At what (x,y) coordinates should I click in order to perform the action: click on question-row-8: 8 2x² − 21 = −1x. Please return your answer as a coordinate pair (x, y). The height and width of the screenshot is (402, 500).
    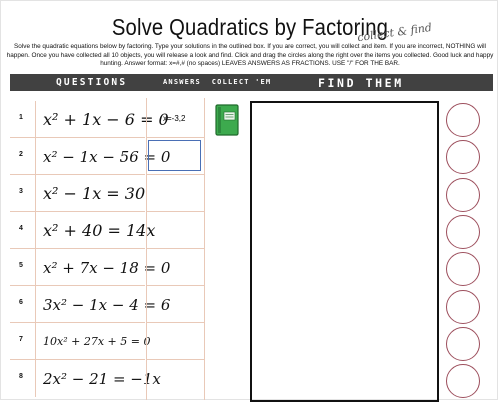
    Looking at the image, I should click on (85, 378).